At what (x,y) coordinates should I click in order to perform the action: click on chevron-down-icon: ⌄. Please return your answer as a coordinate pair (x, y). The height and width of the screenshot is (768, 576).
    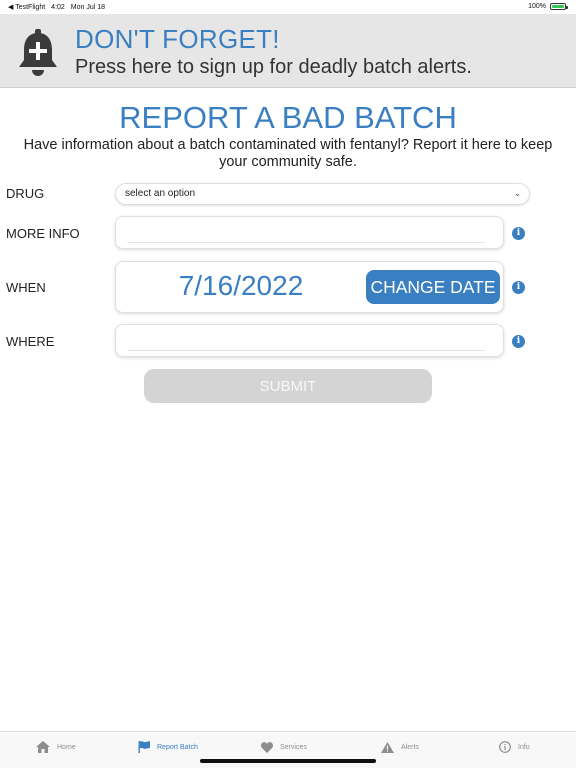
    Looking at the image, I should click on (517, 193).